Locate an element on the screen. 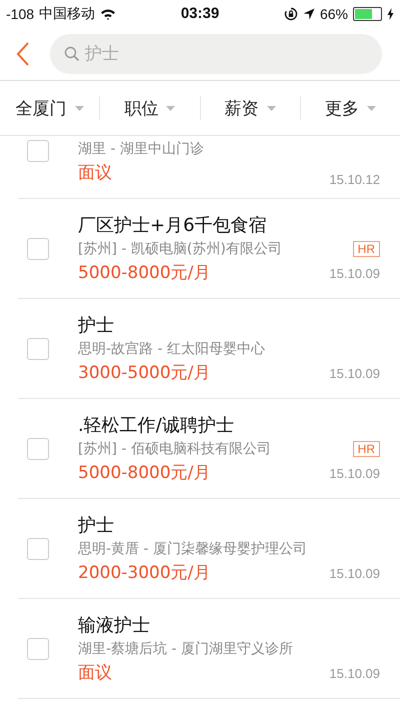  search-field: 护士 is located at coordinates (216, 54).